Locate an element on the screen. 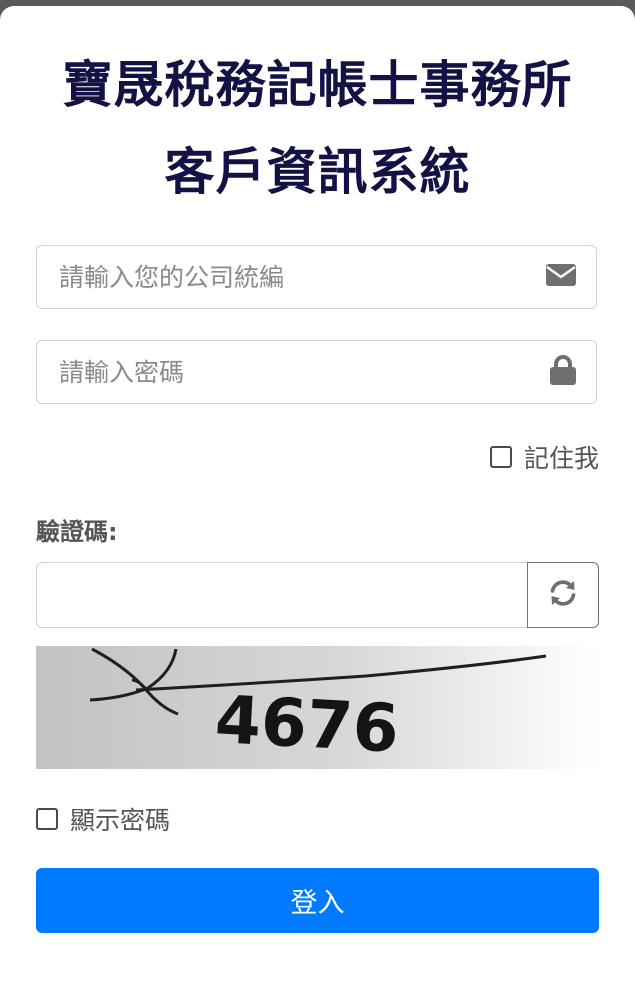  show-password: 顯示密碼 is located at coordinates (103, 819).